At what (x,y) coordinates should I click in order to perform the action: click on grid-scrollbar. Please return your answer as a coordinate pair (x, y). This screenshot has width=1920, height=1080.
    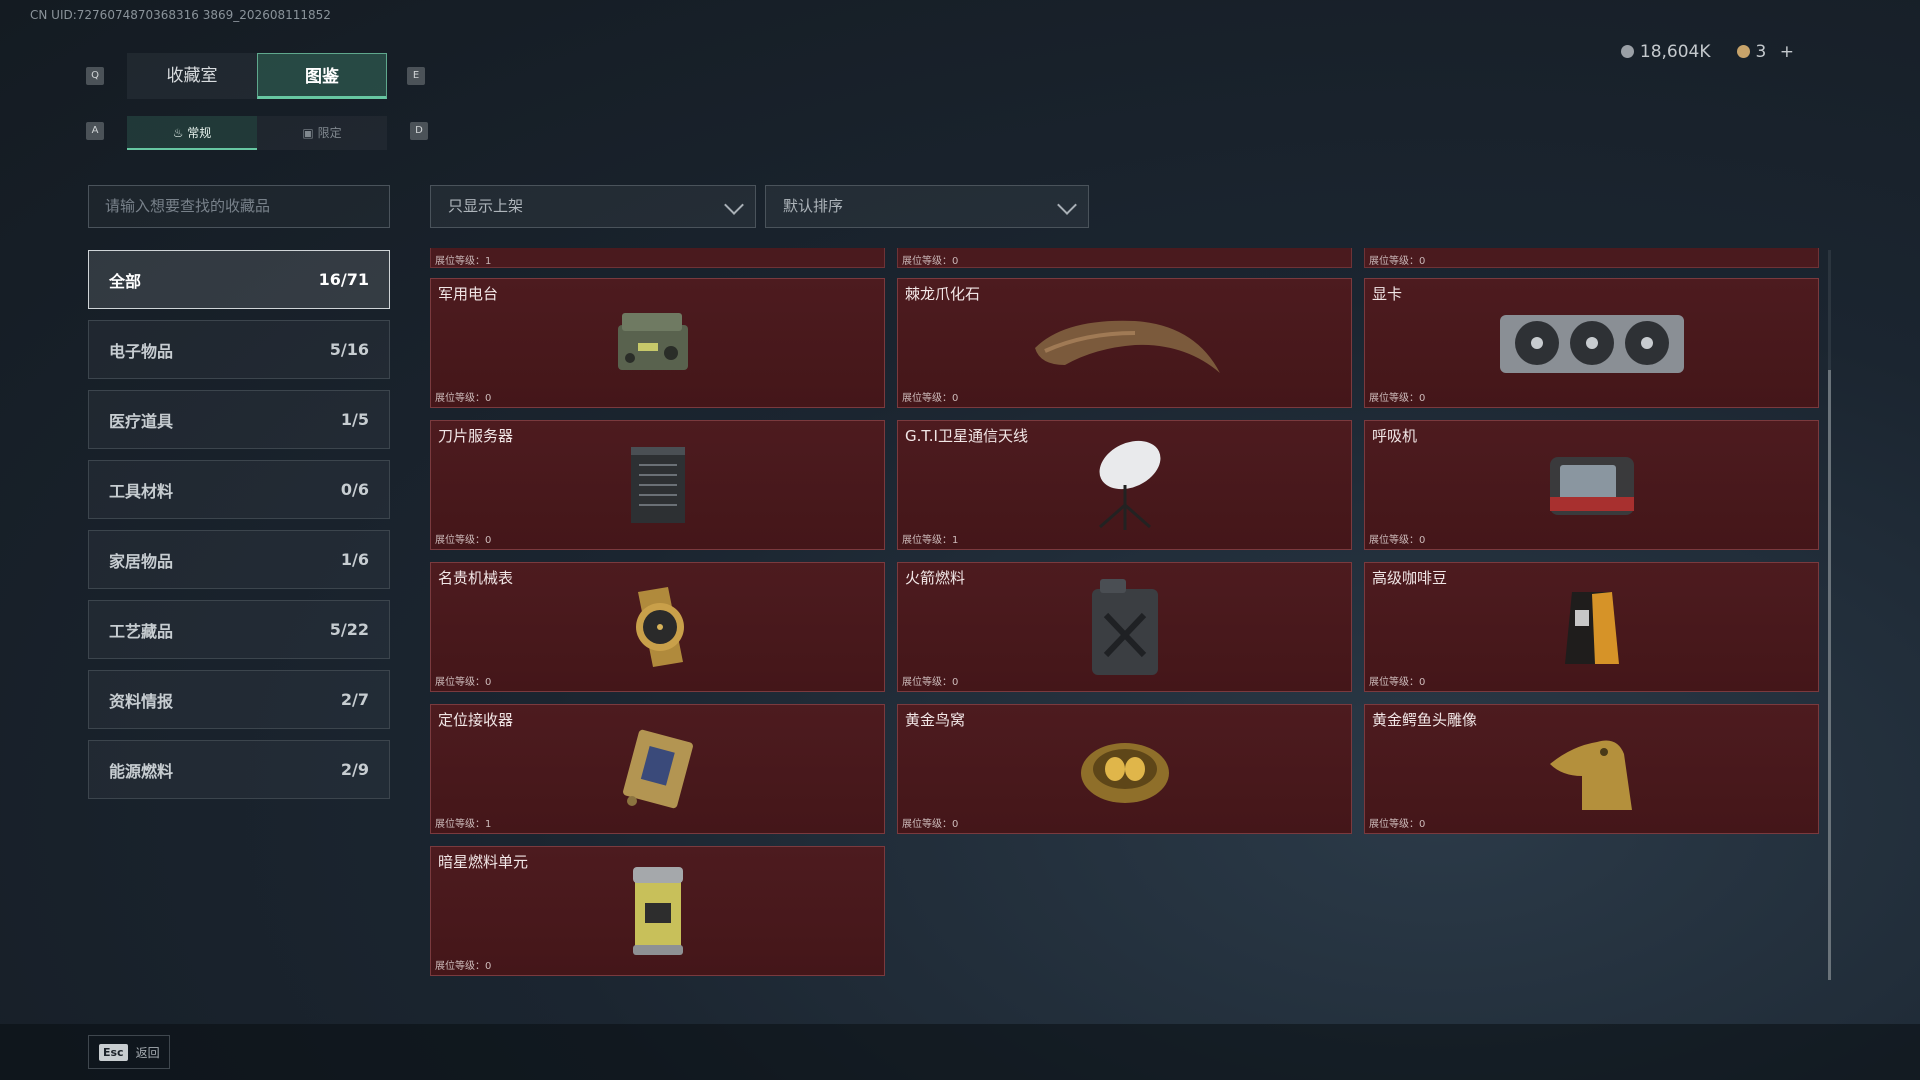
    Looking at the image, I should click on (1829, 615).